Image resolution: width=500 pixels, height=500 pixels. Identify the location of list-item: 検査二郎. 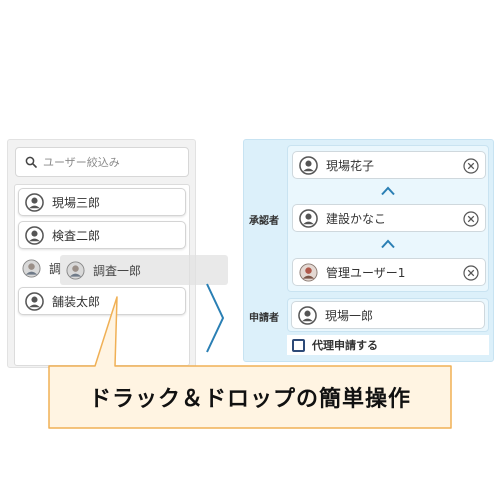
(102, 235).